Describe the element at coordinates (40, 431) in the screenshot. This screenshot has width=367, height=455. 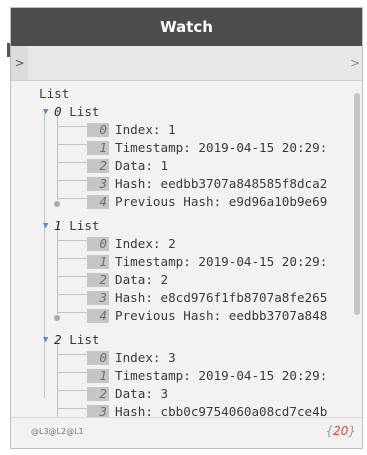
I see `level-l3: @L3` at that location.